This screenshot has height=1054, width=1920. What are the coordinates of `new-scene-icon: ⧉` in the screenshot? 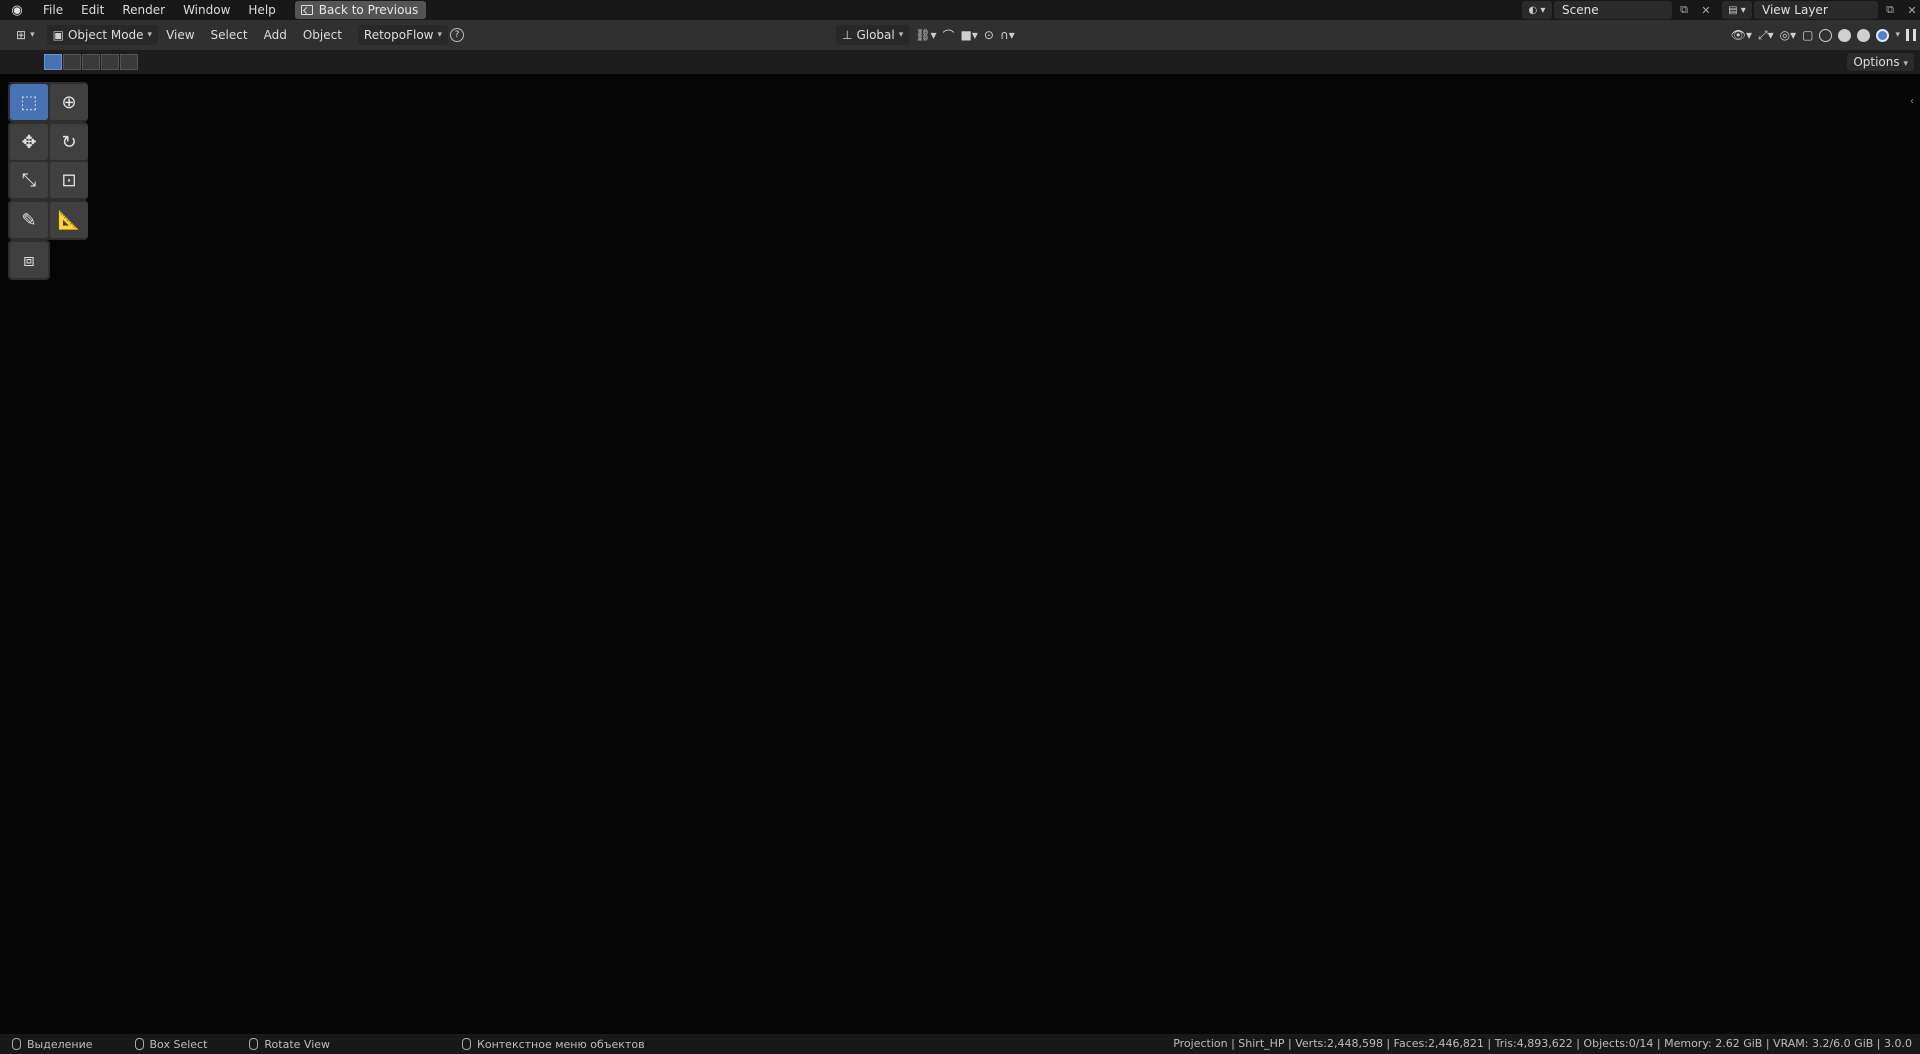 It's located at (1684, 10).